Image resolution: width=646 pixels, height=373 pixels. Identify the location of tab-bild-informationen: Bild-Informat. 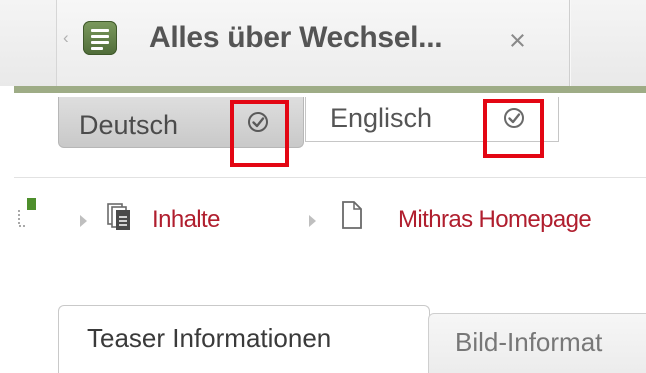
(537, 343).